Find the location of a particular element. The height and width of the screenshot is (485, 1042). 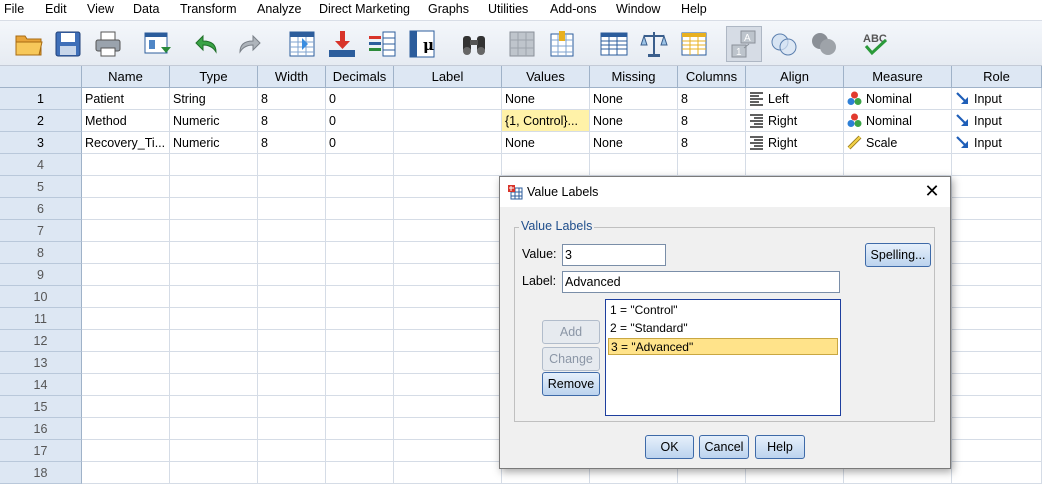

close-icon: ✕ is located at coordinates (932, 192).